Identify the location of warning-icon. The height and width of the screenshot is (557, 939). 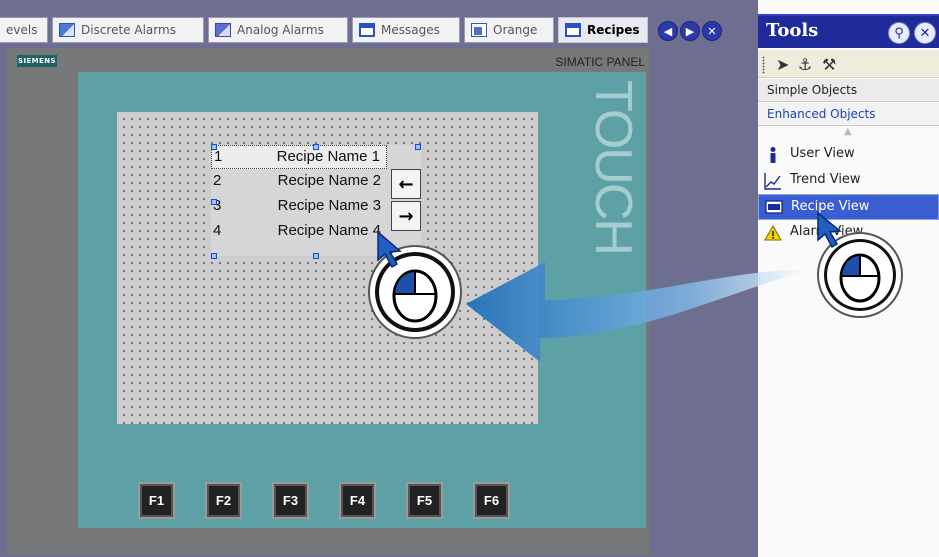
(773, 232).